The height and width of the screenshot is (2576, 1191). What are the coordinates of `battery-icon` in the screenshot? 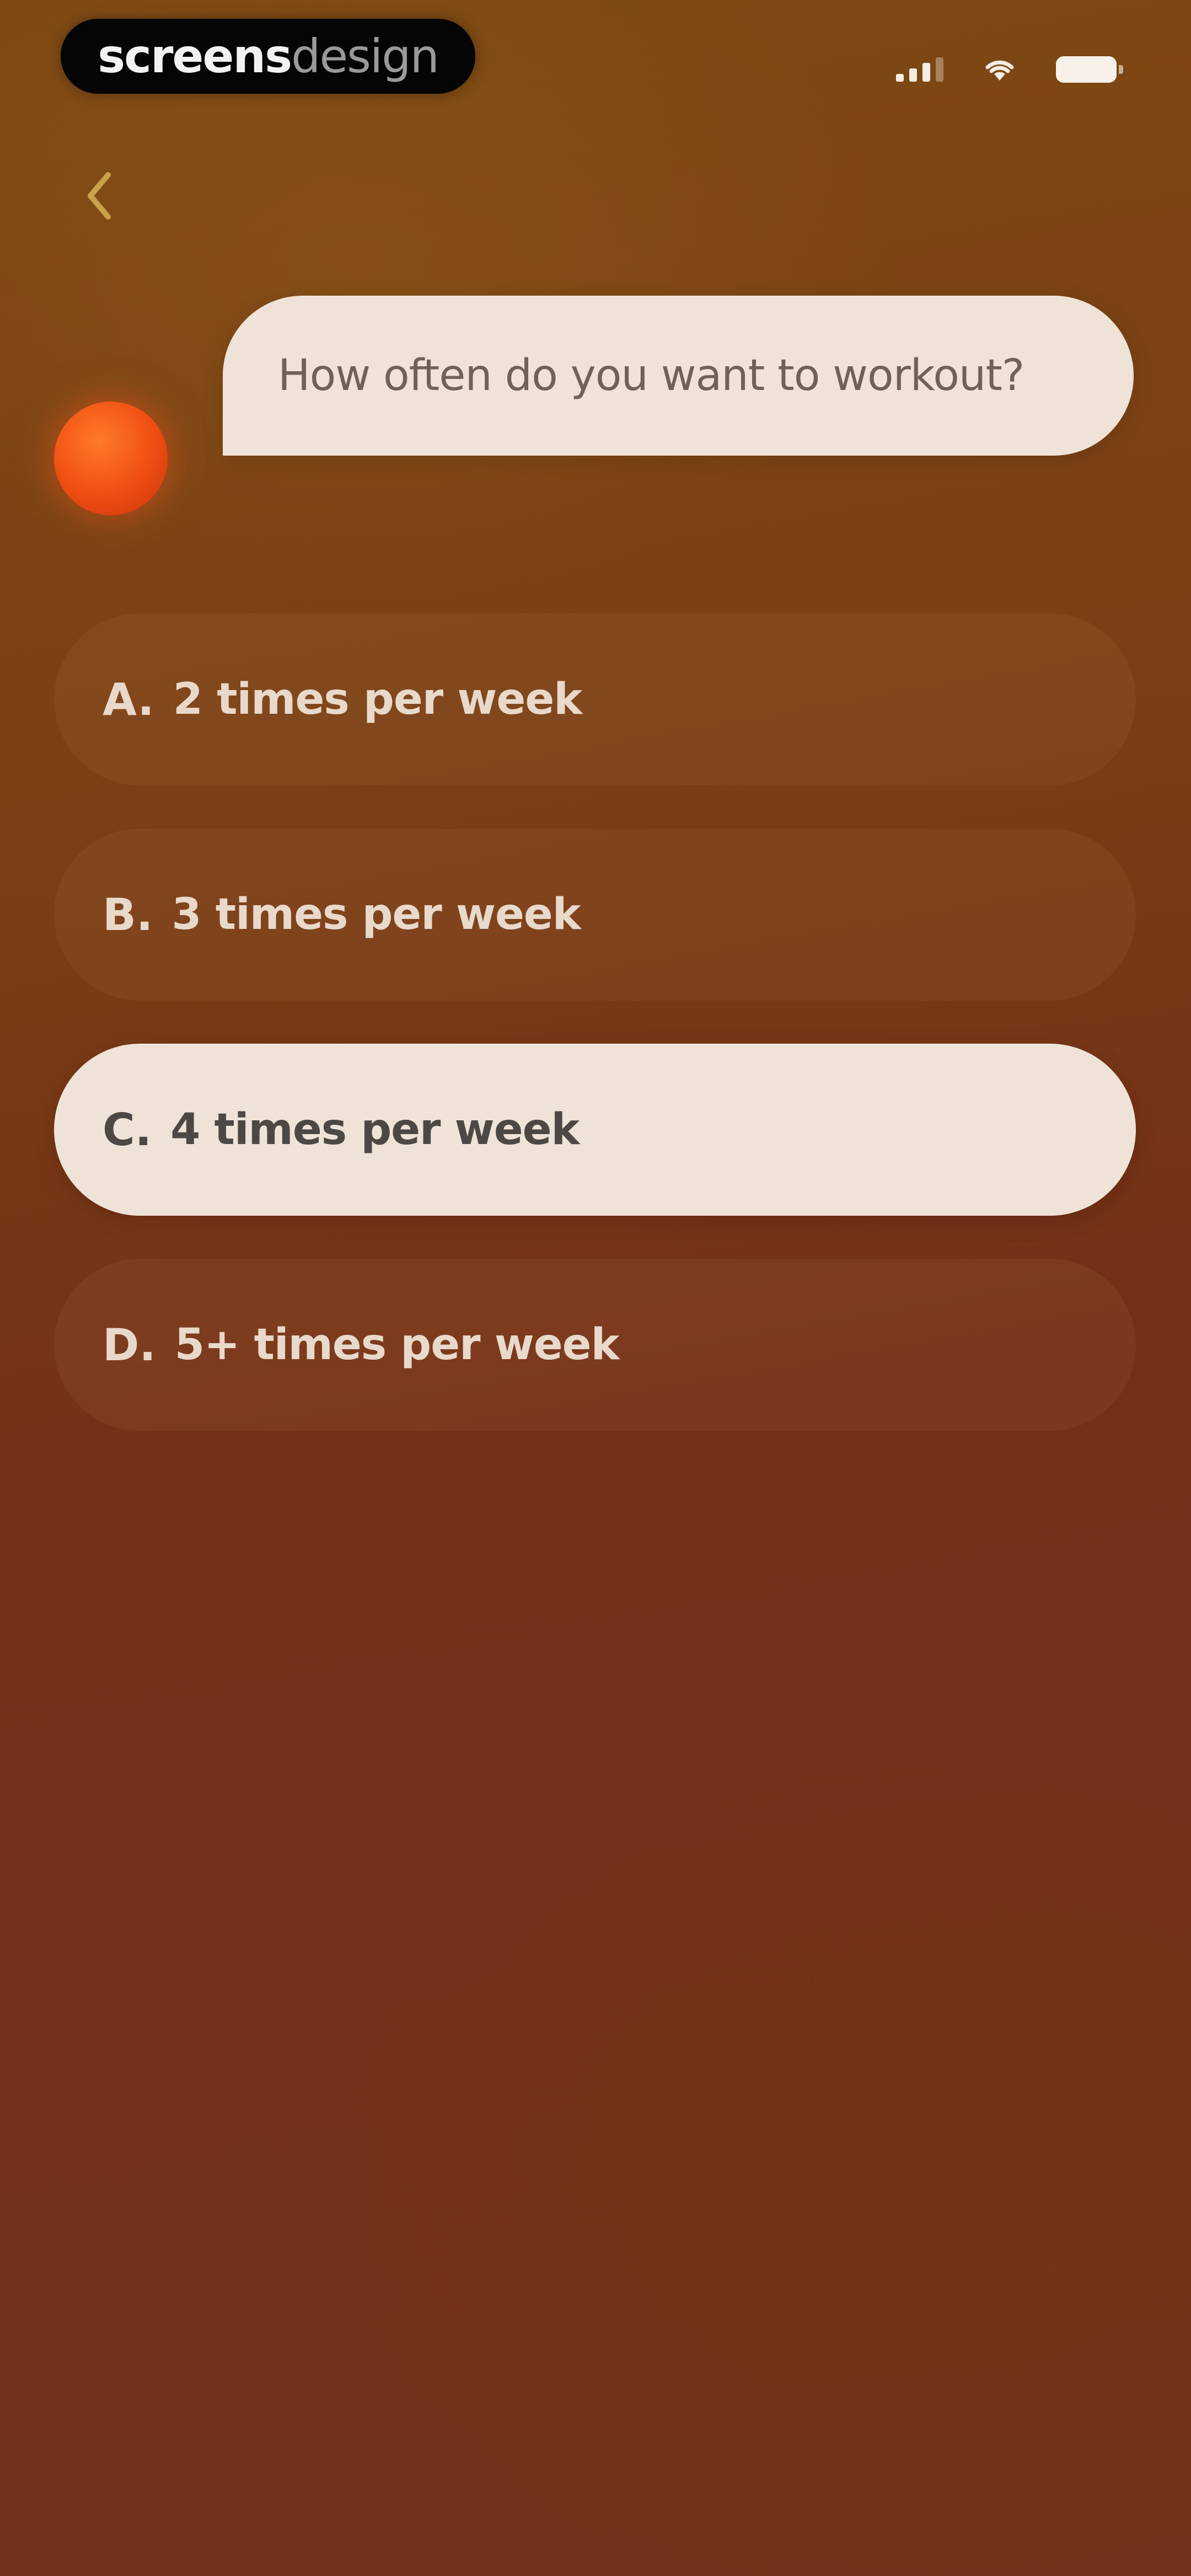 It's located at (1089, 69).